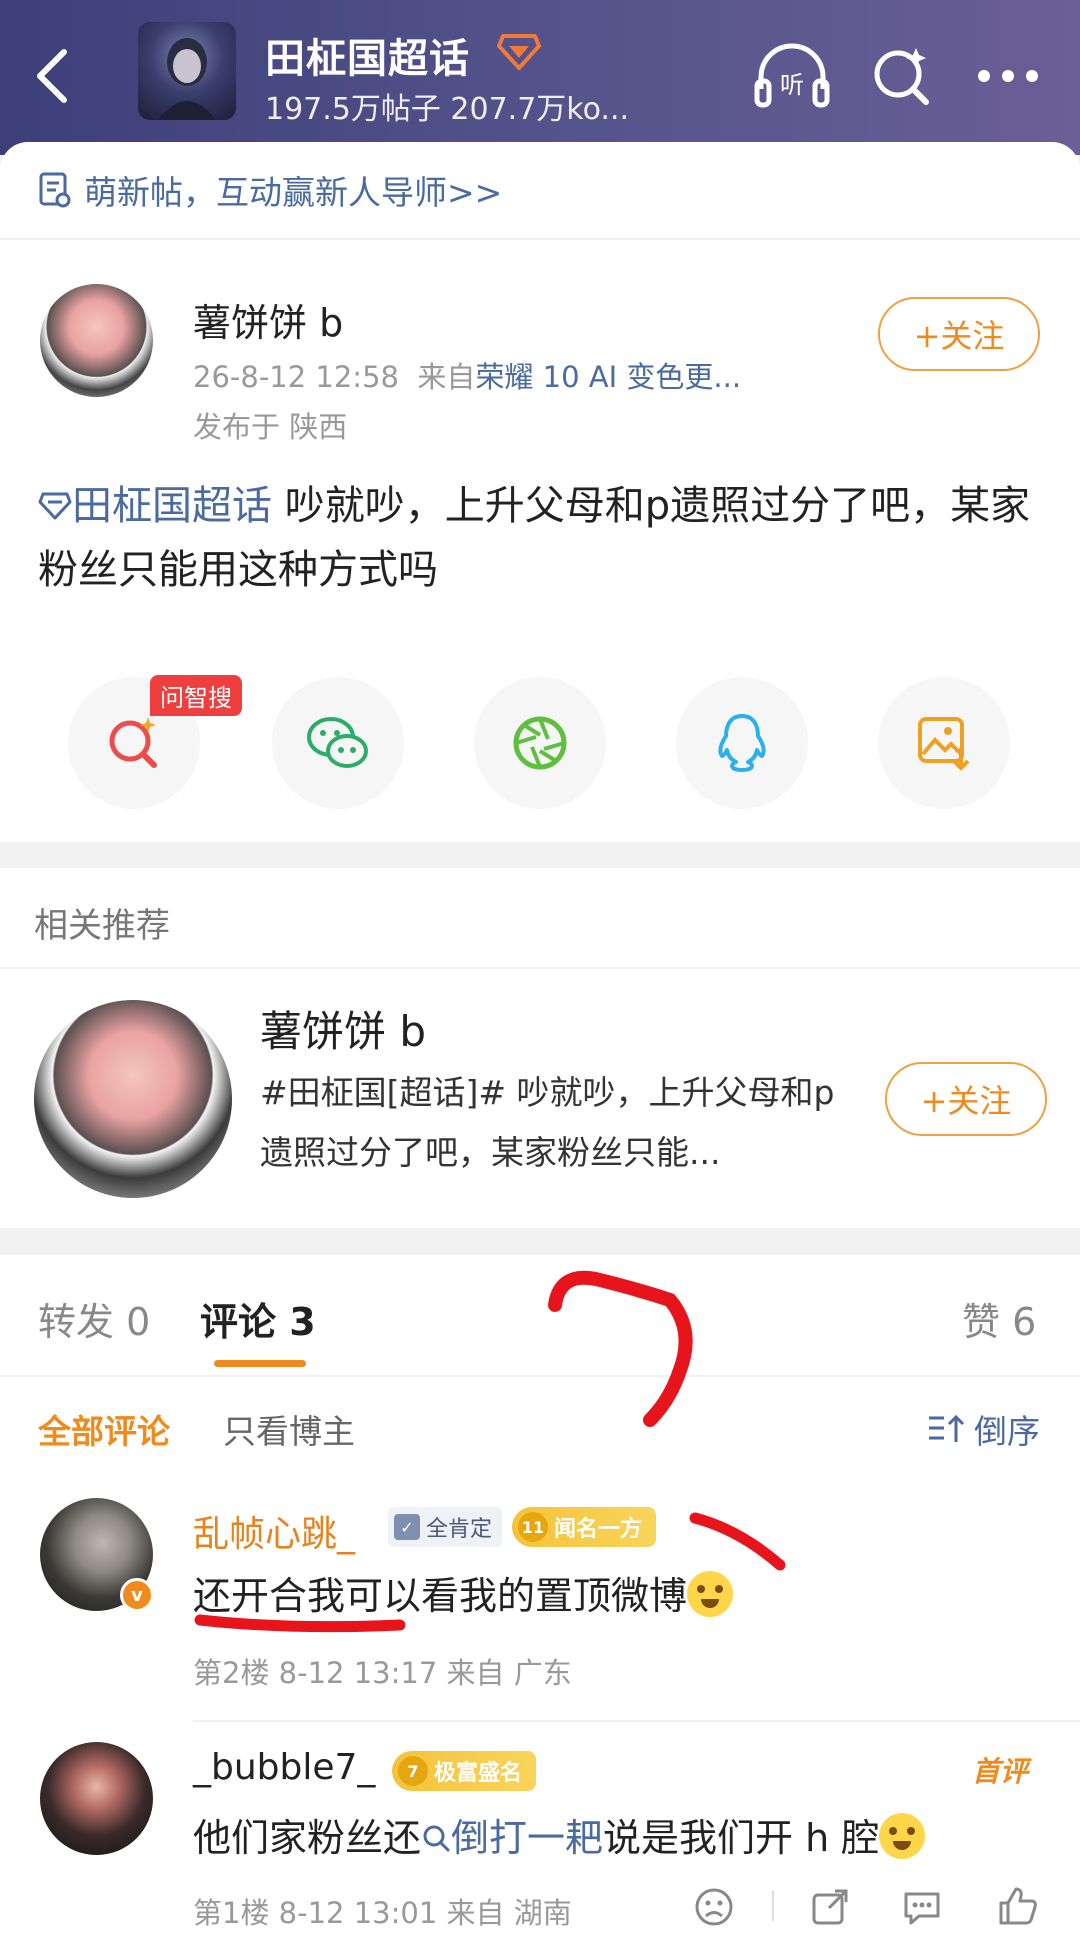  I want to click on back-arrow-icon, so click(52, 76).